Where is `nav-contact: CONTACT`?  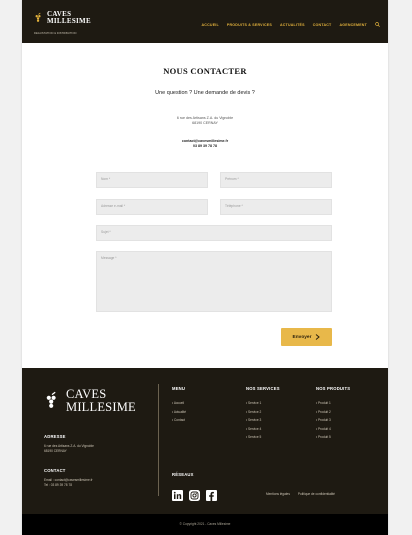
nav-contact: CONTACT is located at coordinates (322, 25).